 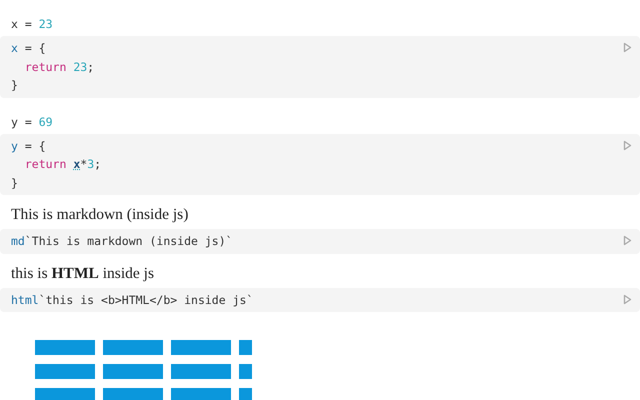 I want to click on code-line: md`This is markdown (inside js)`, so click(x=122, y=241).